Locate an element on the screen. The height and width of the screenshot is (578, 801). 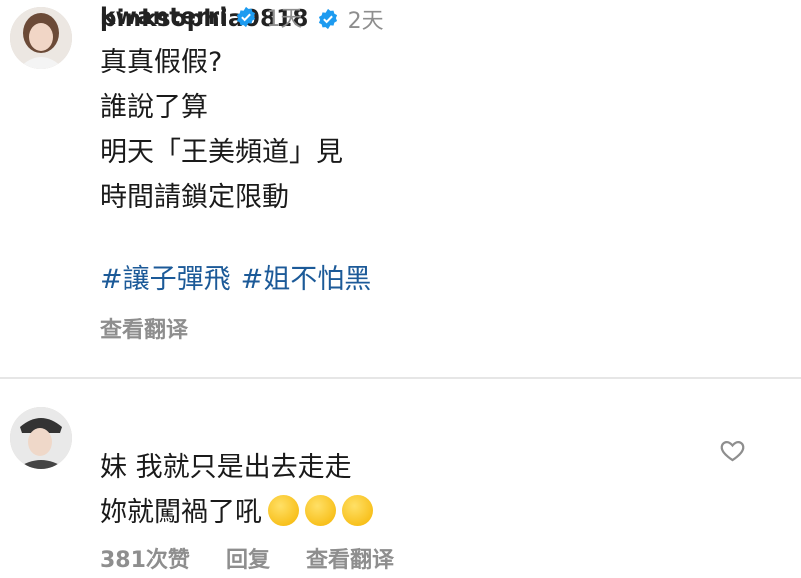
verified-badge-icon is located at coordinates (246, 17).